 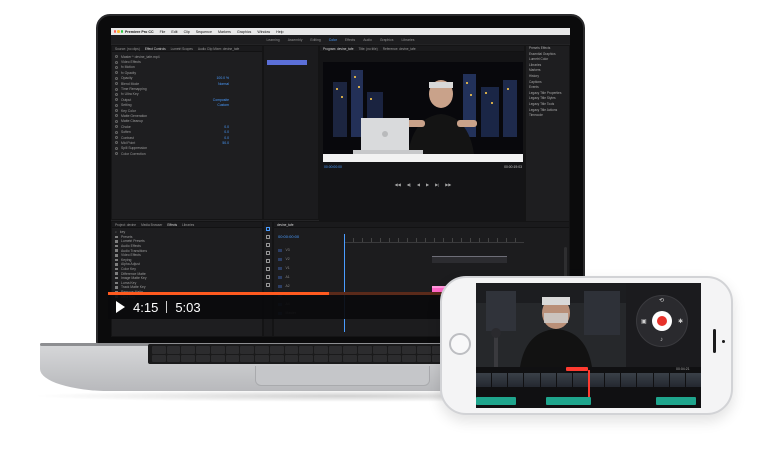 I want to click on effect-control-row: Color Correction, so click(x=187, y=153).